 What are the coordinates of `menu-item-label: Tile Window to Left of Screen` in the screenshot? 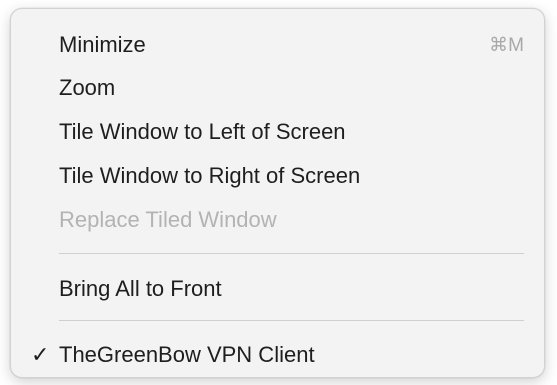 It's located at (202, 131).